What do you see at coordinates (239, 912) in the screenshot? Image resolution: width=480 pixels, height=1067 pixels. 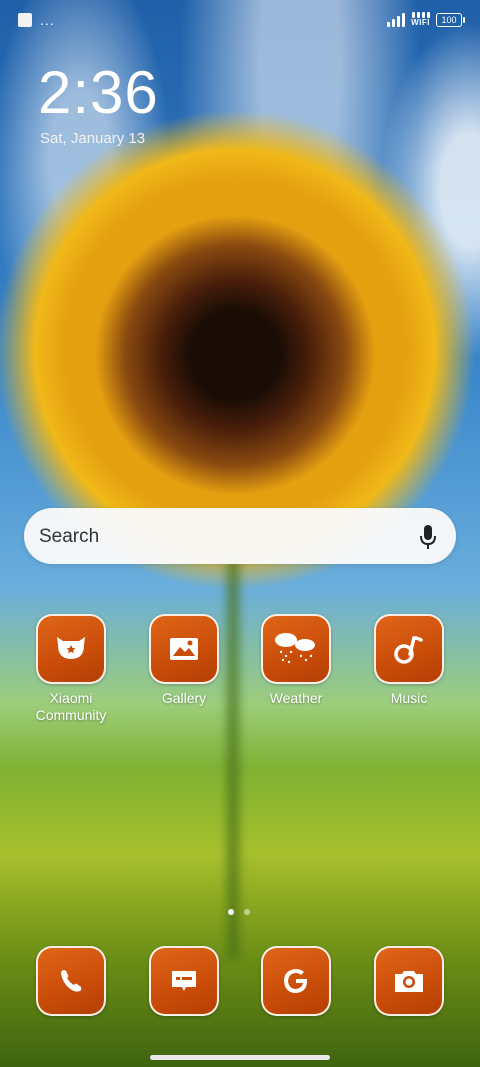 I see `page-indicator` at bounding box center [239, 912].